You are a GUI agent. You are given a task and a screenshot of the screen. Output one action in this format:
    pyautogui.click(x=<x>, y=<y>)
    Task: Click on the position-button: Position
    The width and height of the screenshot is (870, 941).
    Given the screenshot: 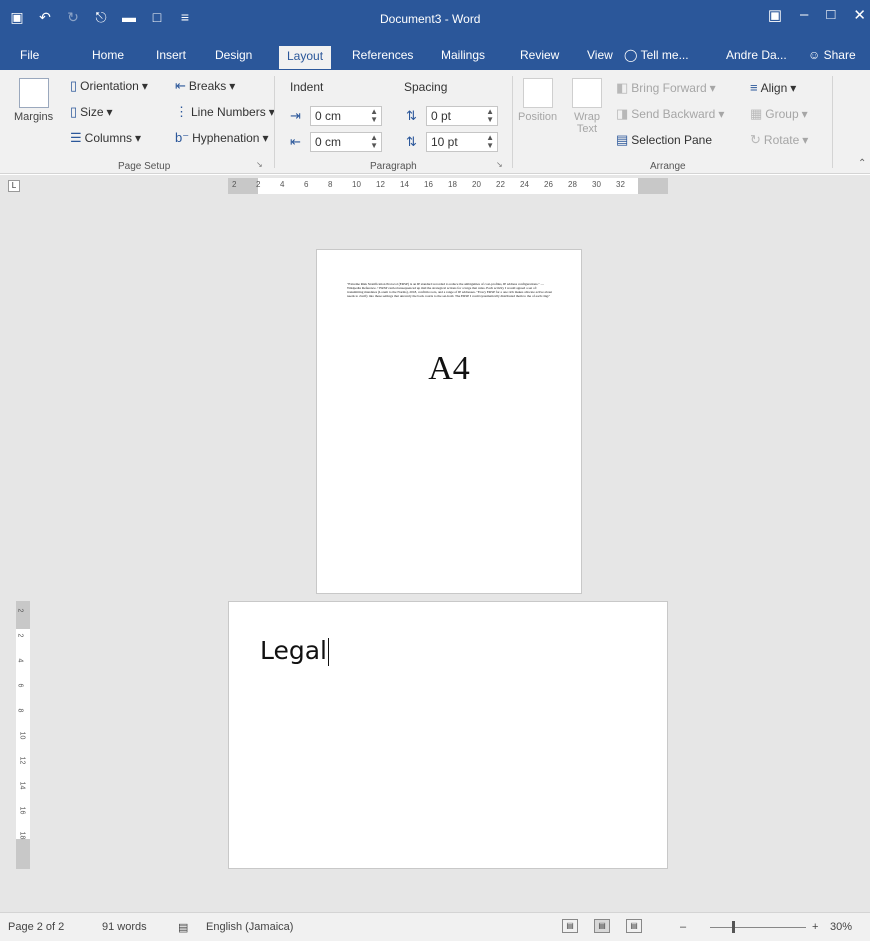 What is the action you would take?
    pyautogui.click(x=537, y=100)
    